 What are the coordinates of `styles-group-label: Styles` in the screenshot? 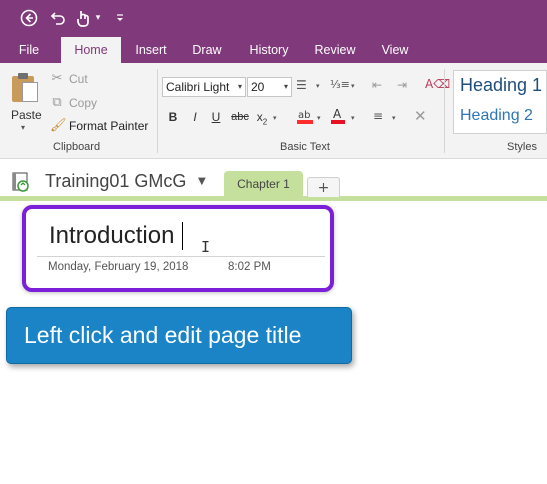 It's located at (522, 147).